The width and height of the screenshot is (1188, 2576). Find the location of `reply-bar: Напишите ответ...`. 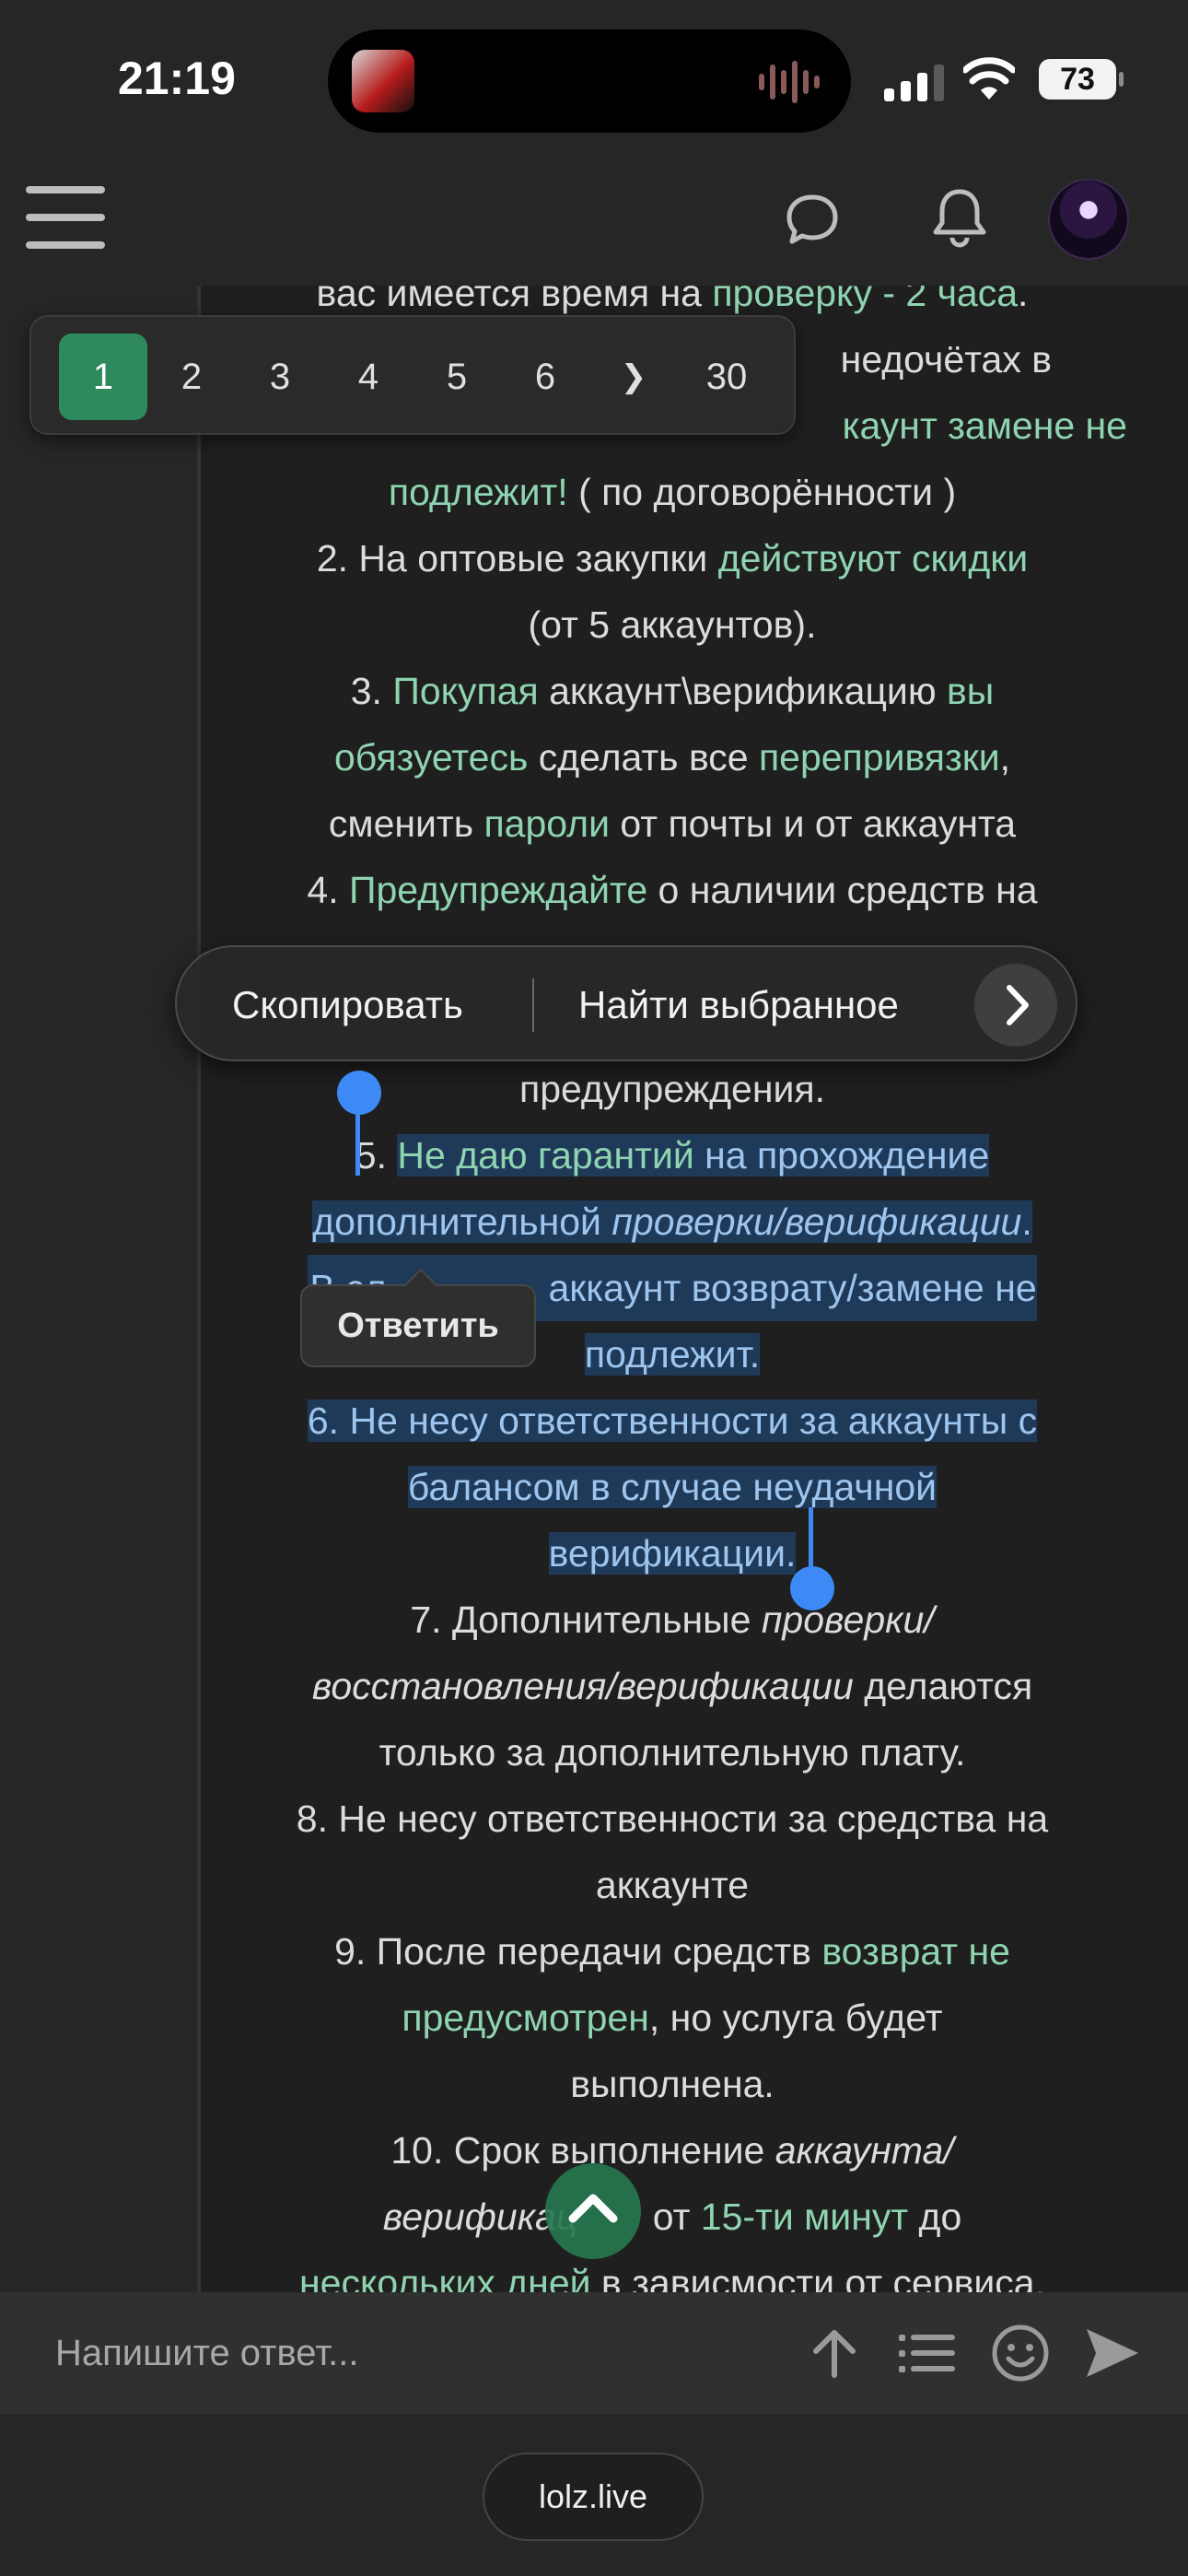

reply-bar: Напишите ответ... is located at coordinates (594, 2353).